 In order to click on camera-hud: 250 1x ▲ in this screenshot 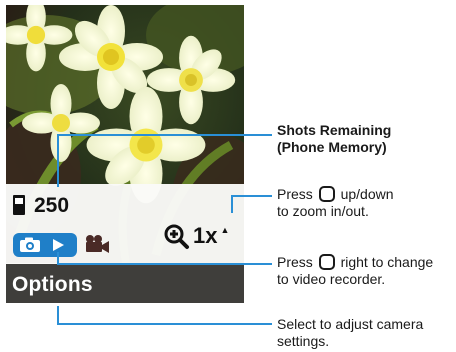, I will do `click(125, 224)`.